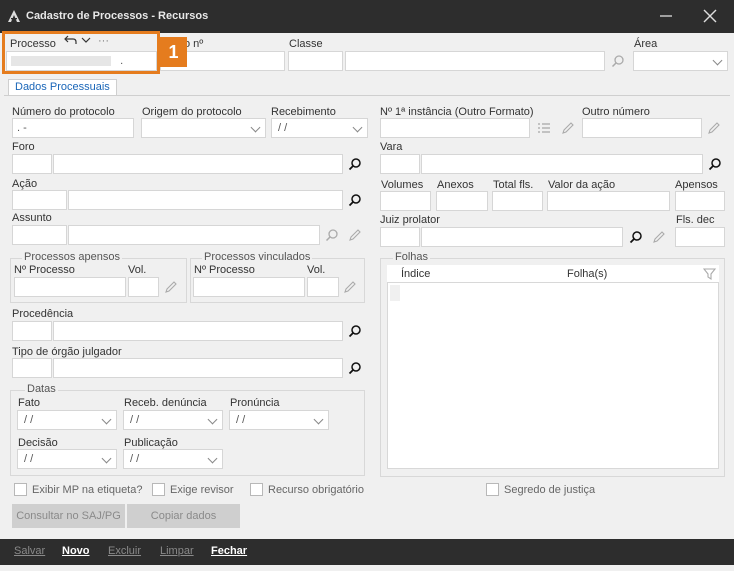 The image size is (734, 571). What do you see at coordinates (616, 112) in the screenshot?
I see `outro-numero-label: Outro número` at bounding box center [616, 112].